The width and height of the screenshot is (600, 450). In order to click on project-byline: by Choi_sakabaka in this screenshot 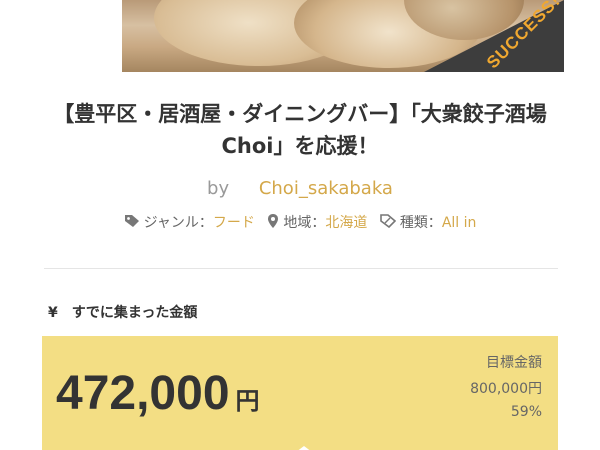, I will do `click(300, 188)`.